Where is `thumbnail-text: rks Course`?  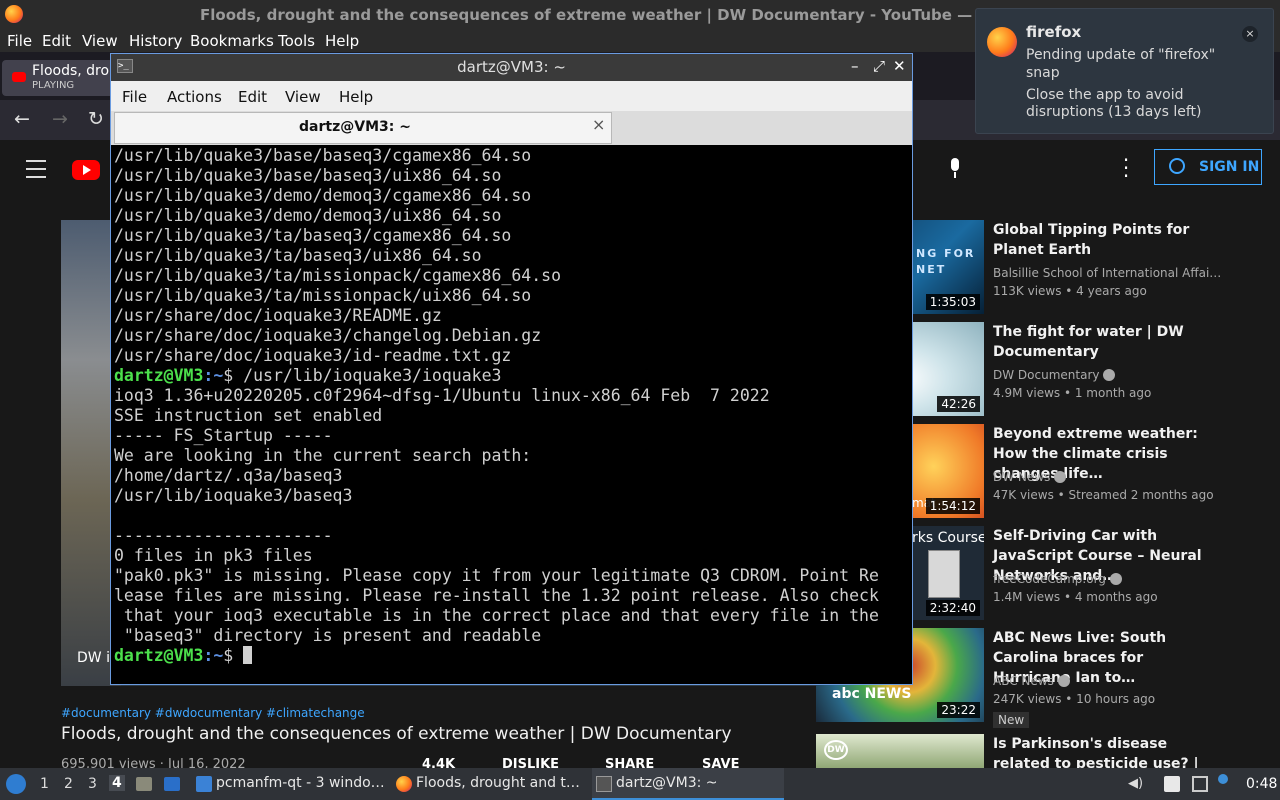
thumbnail-text: rks Course is located at coordinates (948, 538).